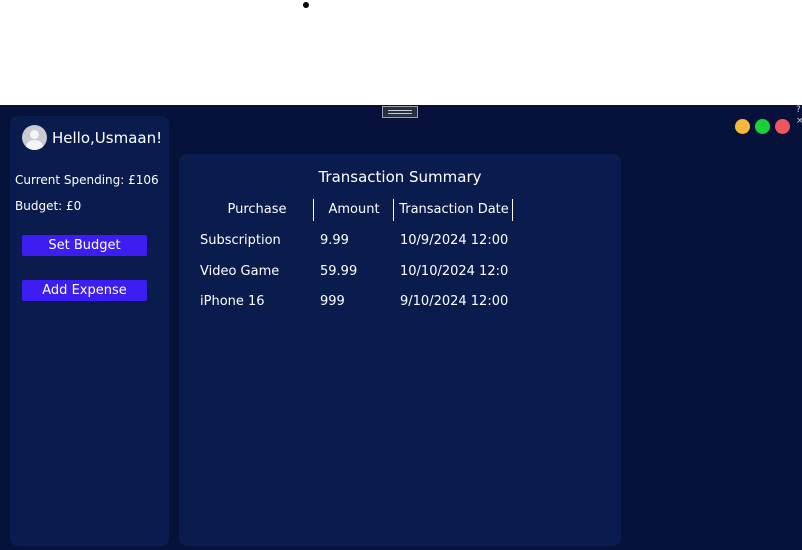 Image resolution: width=802 pixels, height=550 pixels. I want to click on table-row: Video Game 59.99 10/10/2024 12:00:00 AM, so click(400, 275).